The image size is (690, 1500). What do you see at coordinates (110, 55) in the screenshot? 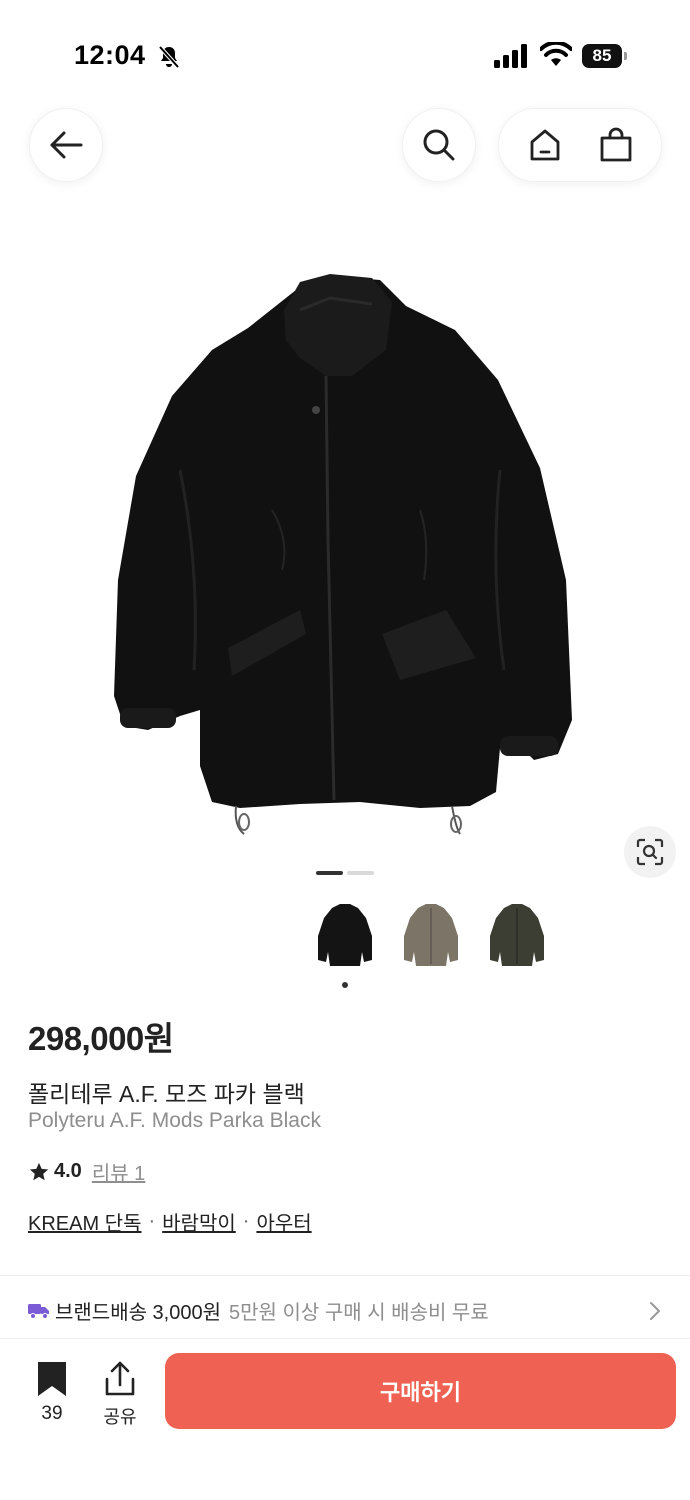
I see `status-time: 12:04` at bounding box center [110, 55].